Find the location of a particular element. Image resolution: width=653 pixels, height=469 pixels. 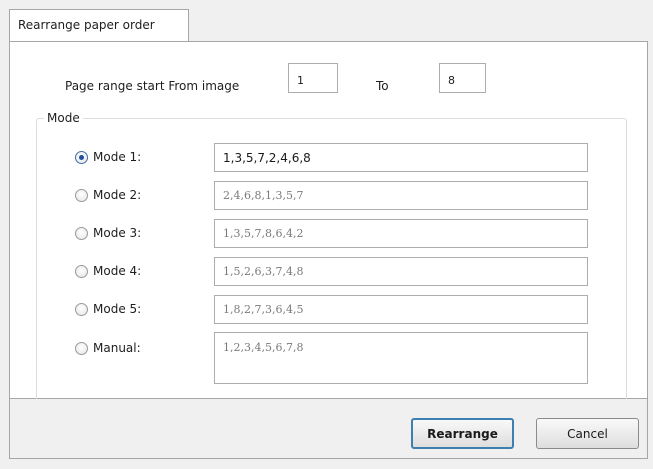

radio-checked-icon is located at coordinates (81, 157).